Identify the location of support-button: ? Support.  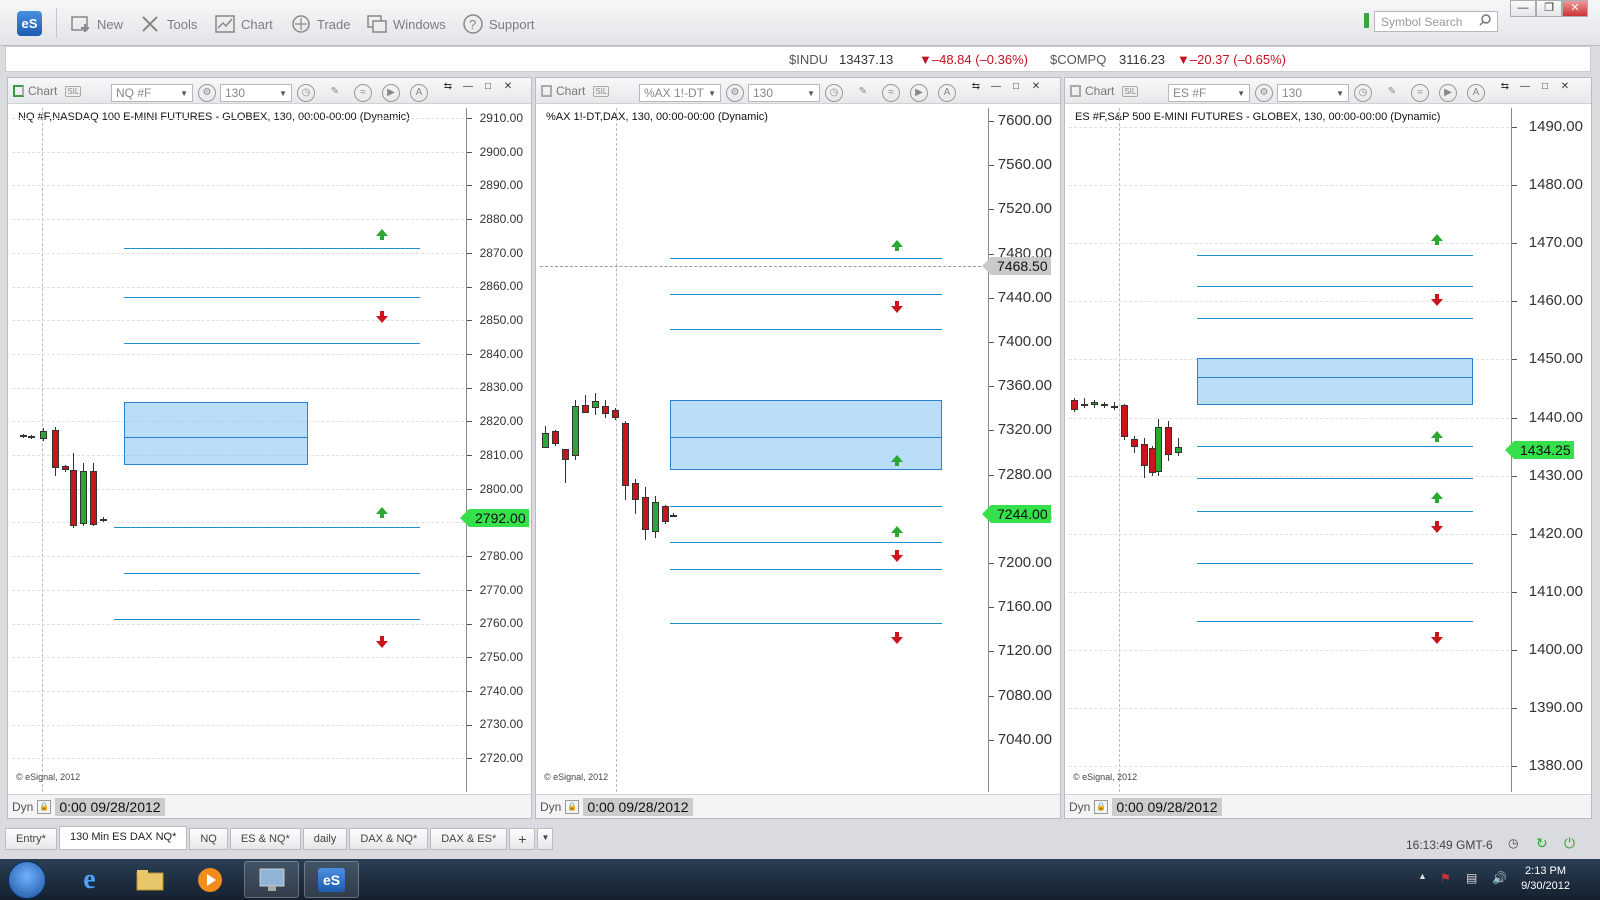
(498, 24).